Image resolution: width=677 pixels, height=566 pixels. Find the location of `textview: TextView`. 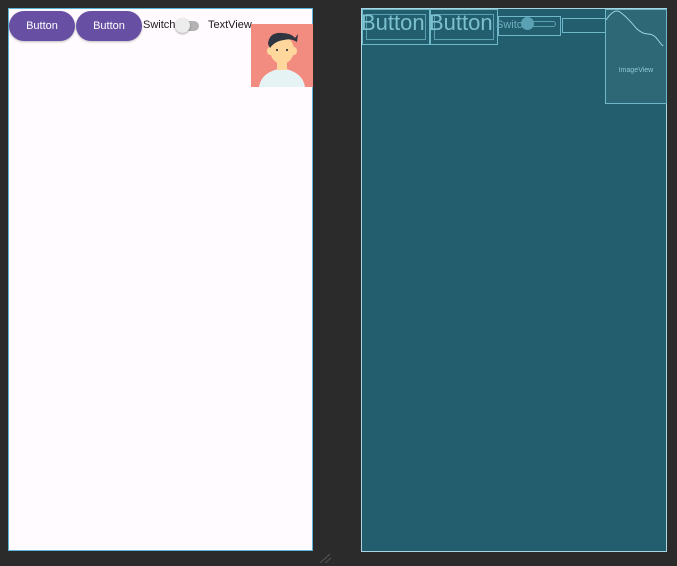

textview: TextView is located at coordinates (230, 25).